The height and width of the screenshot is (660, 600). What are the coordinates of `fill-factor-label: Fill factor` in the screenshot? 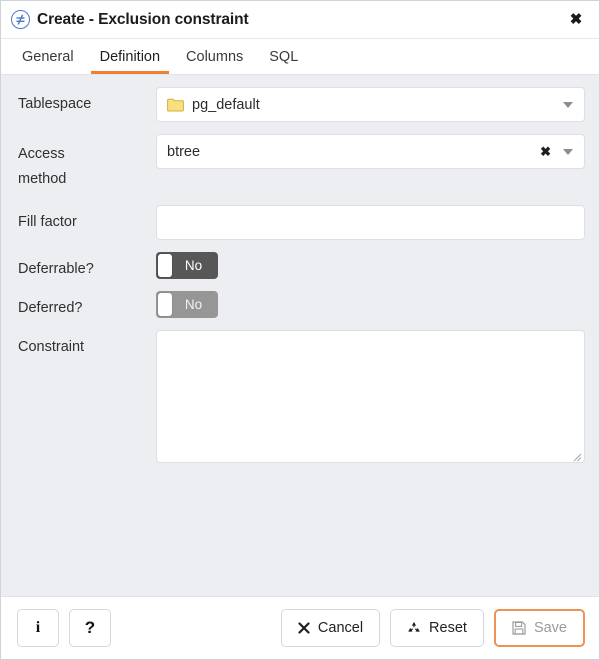 It's located at (47, 222).